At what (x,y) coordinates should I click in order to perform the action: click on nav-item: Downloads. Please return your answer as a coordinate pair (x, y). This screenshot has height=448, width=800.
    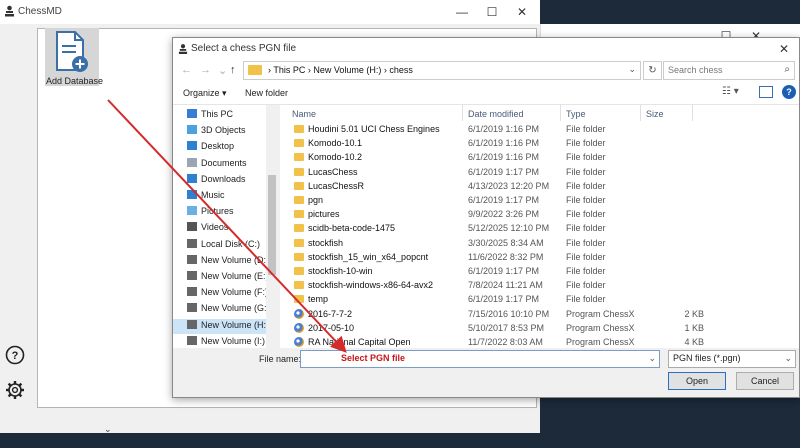
    Looking at the image, I should click on (216, 181).